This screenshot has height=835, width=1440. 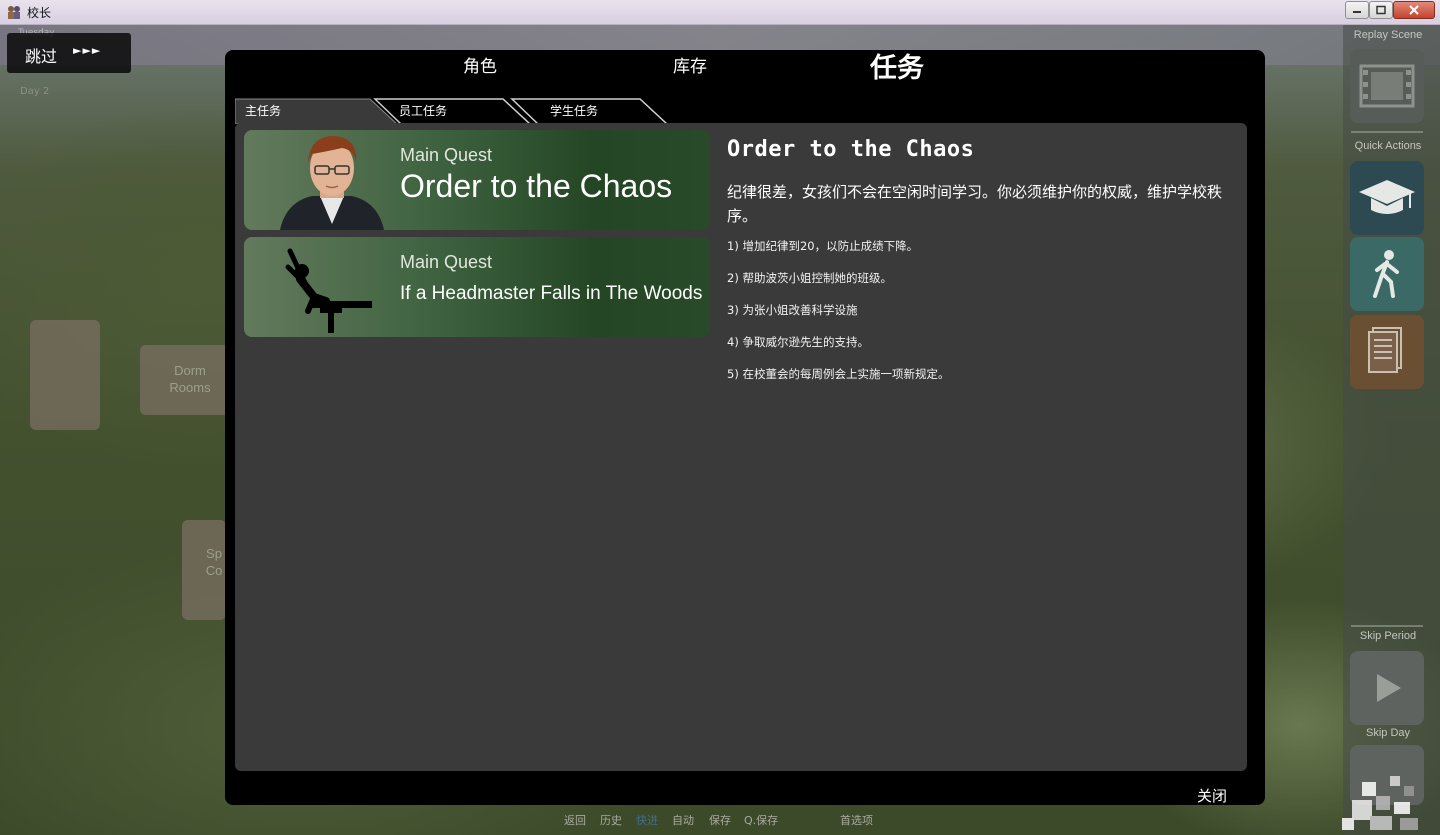 What do you see at coordinates (41, 56) in the screenshot?
I see `skip-label: 跳过` at bounding box center [41, 56].